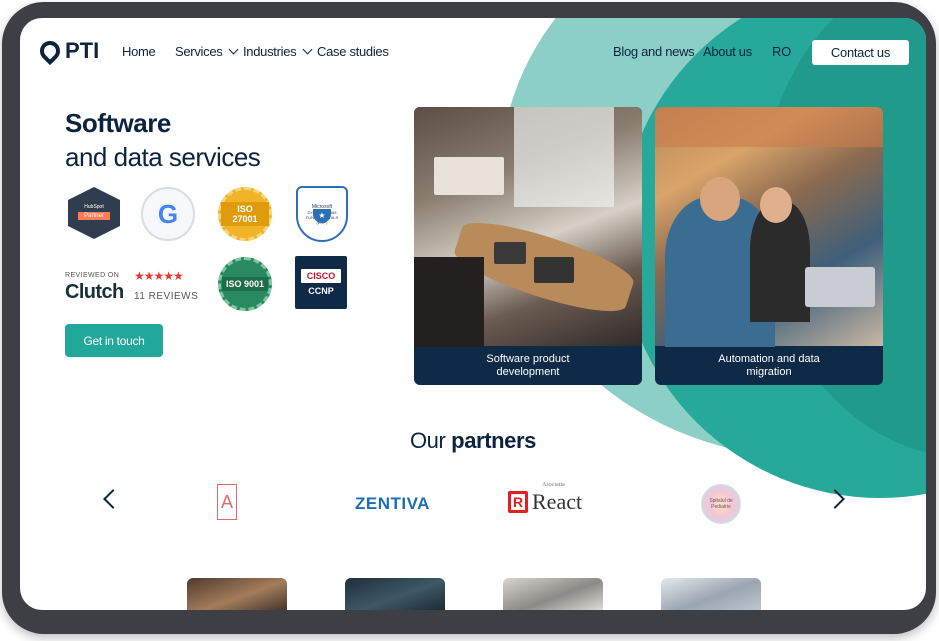 The height and width of the screenshot is (641, 939). What do you see at coordinates (245, 284) in the screenshot?
I see `iso9001-badge: ISO 9001` at bounding box center [245, 284].